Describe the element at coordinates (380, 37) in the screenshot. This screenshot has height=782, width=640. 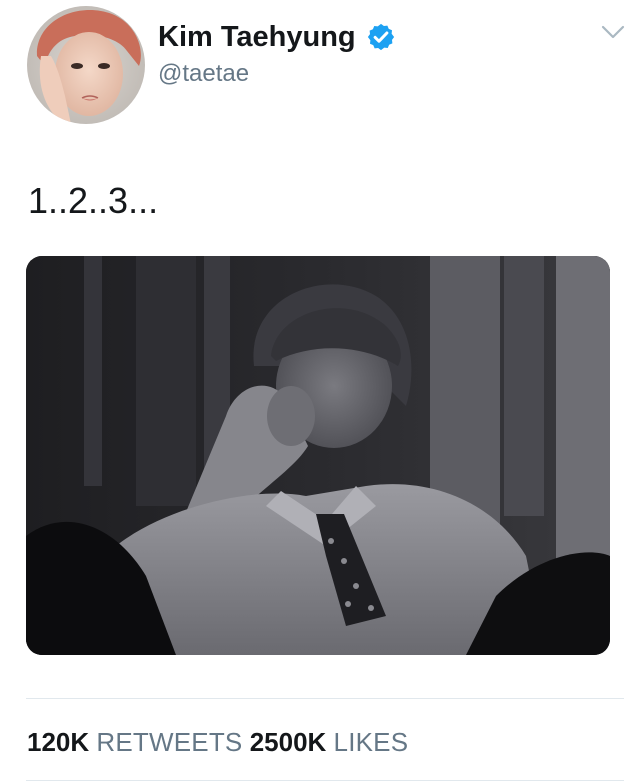
I see `verified-badge-icon` at that location.